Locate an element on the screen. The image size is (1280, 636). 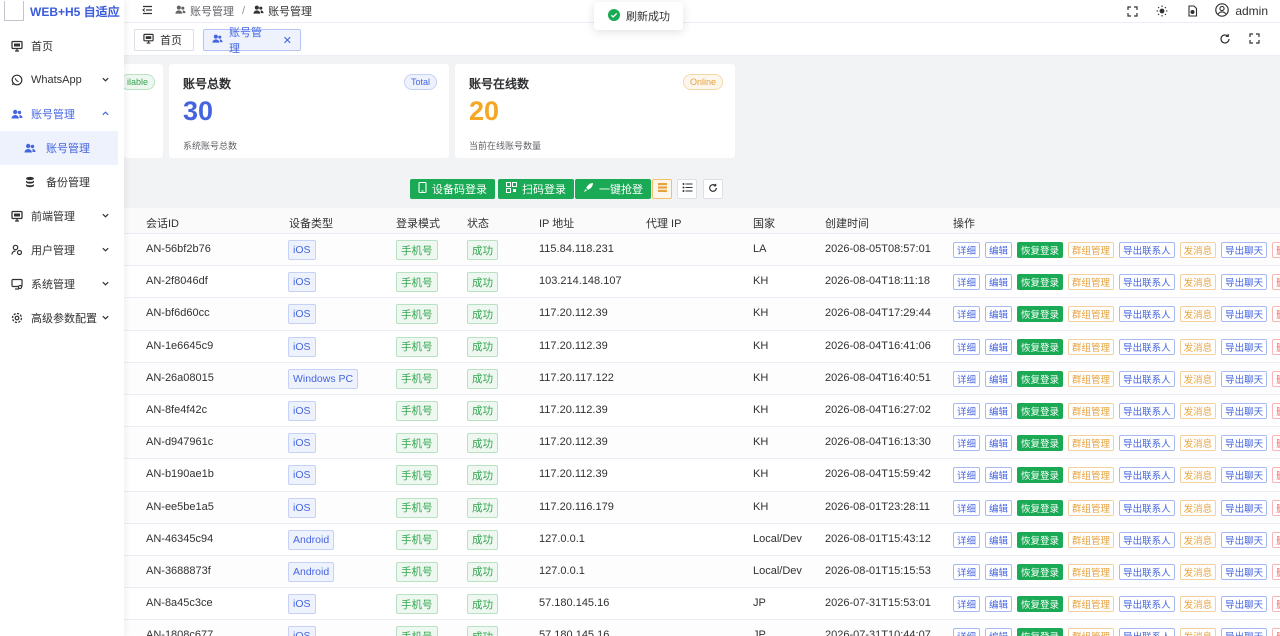
maximize-icon is located at coordinates (1254, 40).